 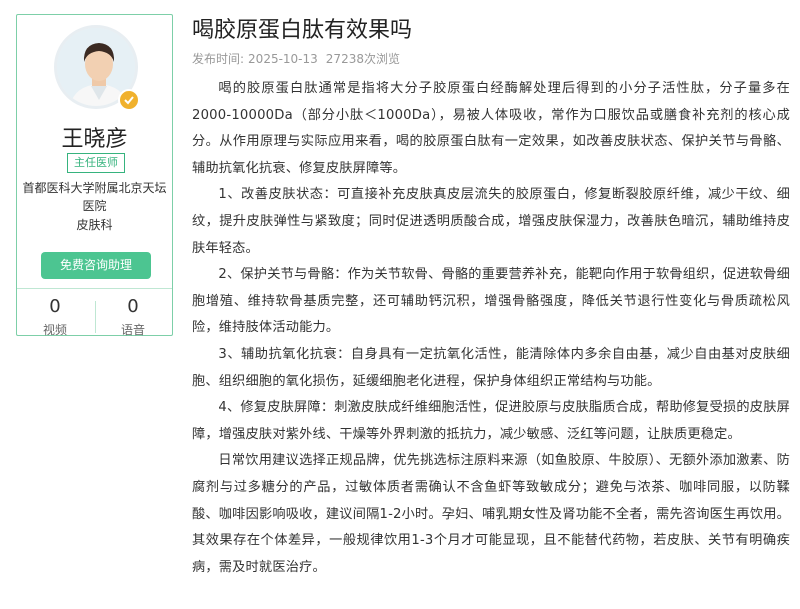 I want to click on video-count: 0, so click(x=55, y=306).